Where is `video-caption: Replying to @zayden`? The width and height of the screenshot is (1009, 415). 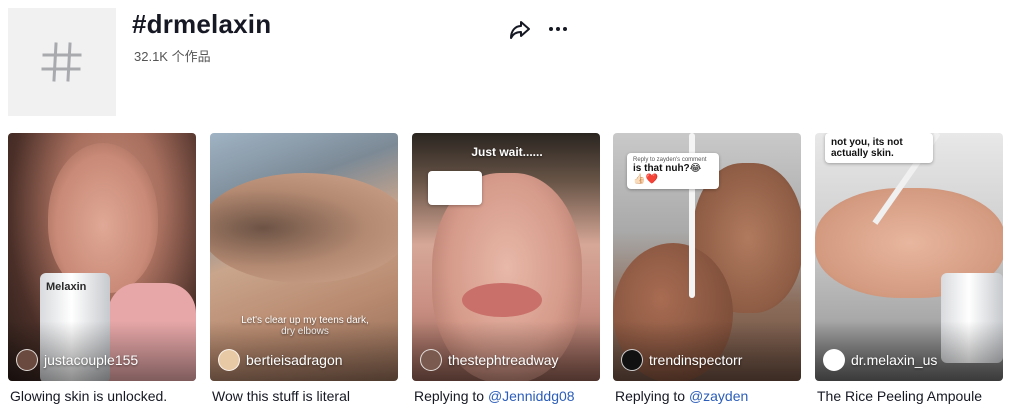 video-caption: Replying to @zayden is located at coordinates (708, 396).